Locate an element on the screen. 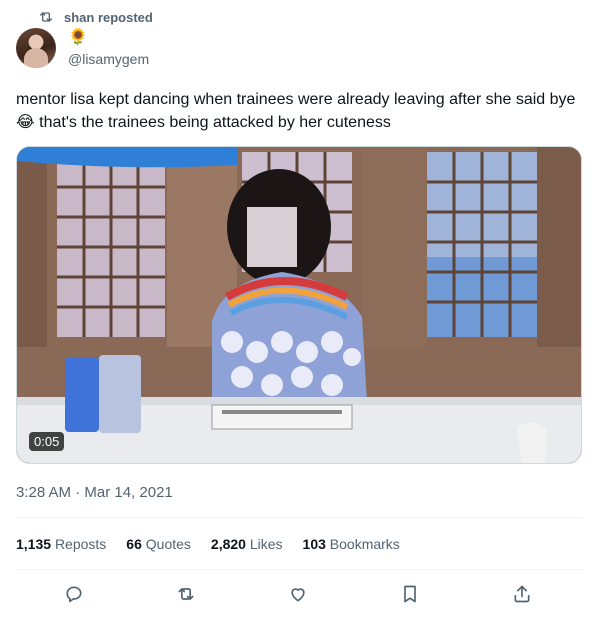 The height and width of the screenshot is (617, 598). display-name: 🌻 is located at coordinates (78, 38).